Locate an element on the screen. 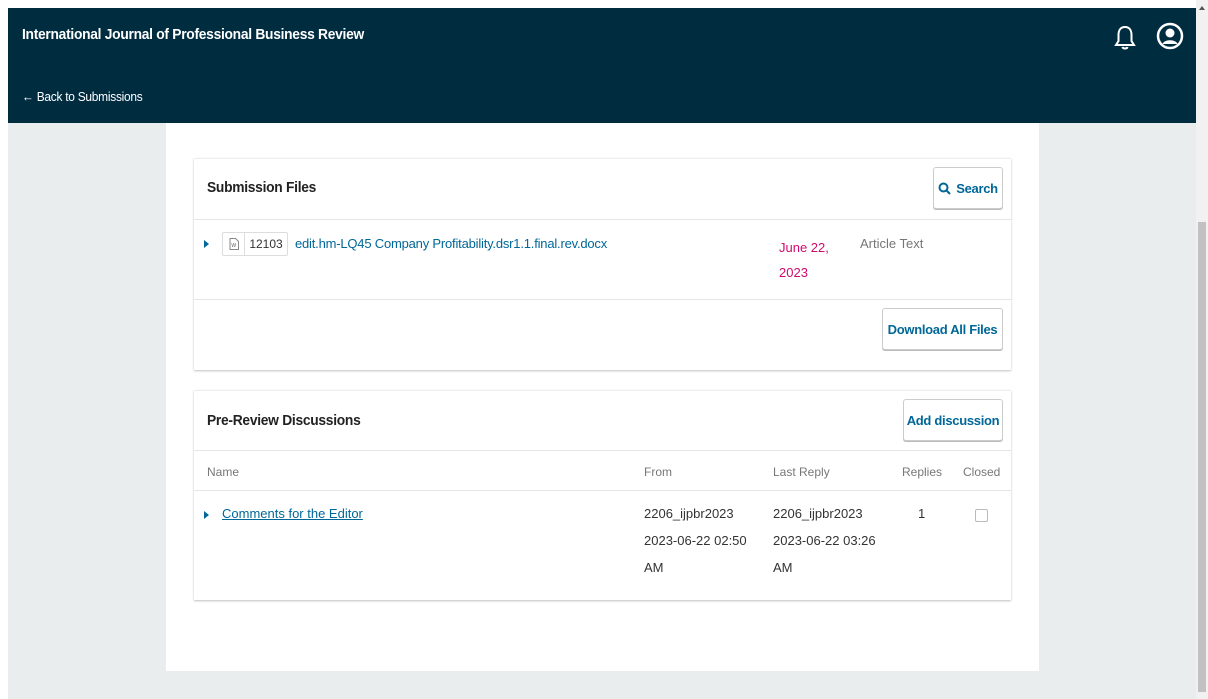 The height and width of the screenshot is (699, 1208). file-id: 12103 is located at coordinates (266, 244).